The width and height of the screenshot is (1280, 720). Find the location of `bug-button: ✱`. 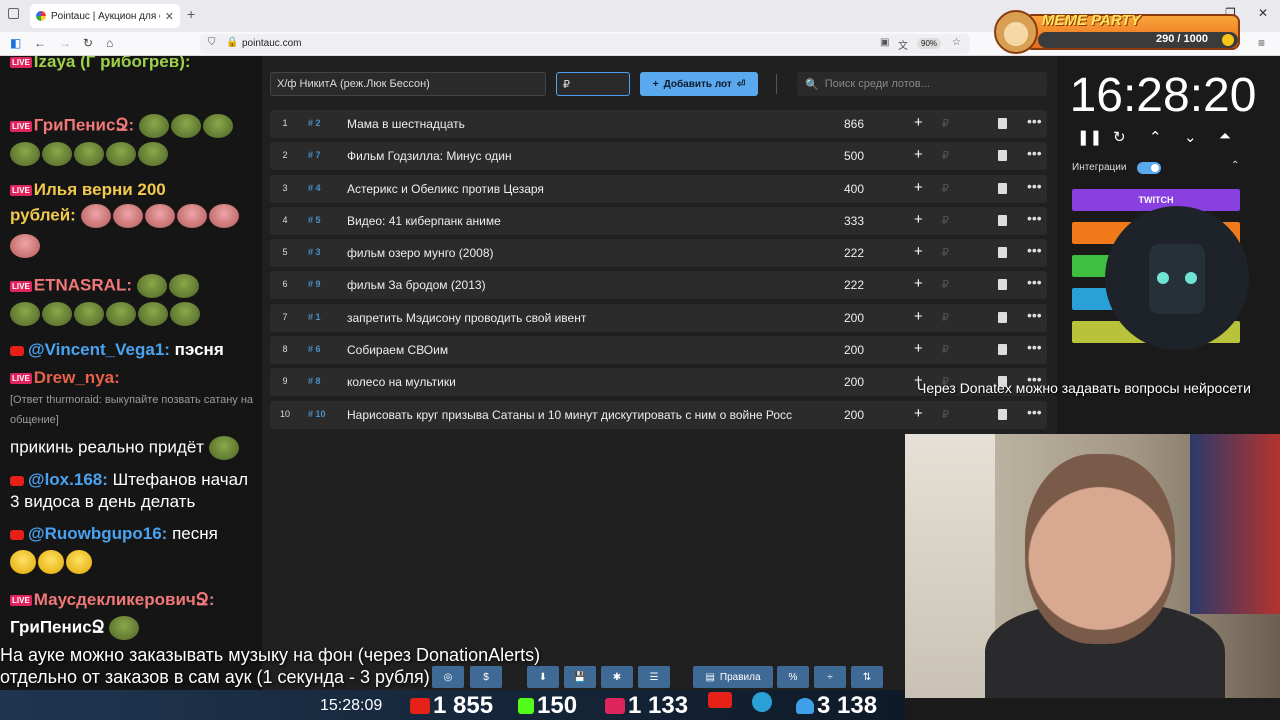

bug-button: ✱ is located at coordinates (617, 677).